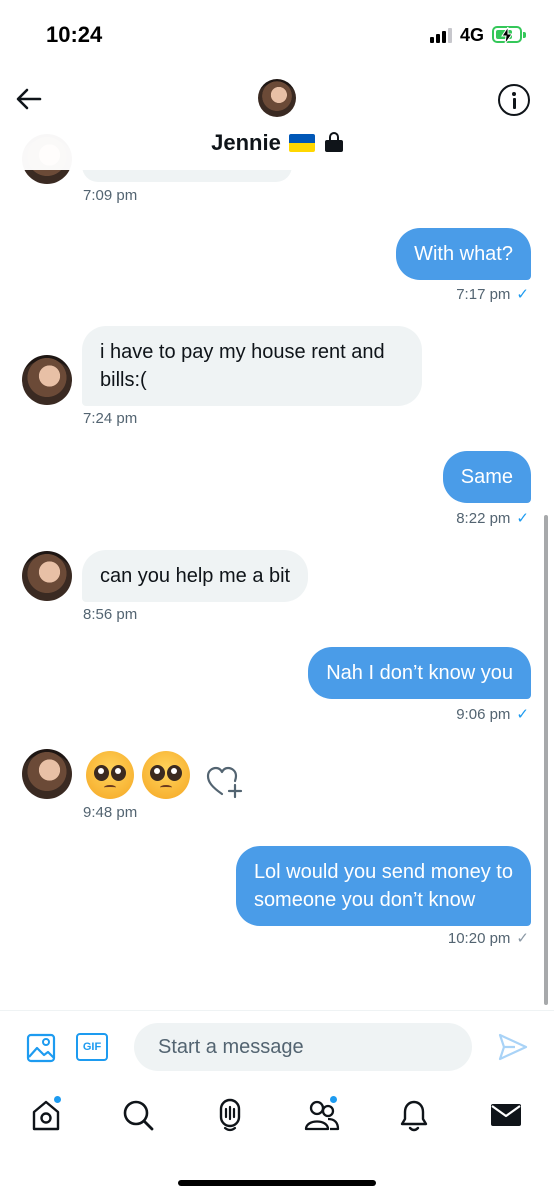 This screenshot has height=1200, width=554. I want to click on message-timestamp: 8:56 pm, so click(110, 614).